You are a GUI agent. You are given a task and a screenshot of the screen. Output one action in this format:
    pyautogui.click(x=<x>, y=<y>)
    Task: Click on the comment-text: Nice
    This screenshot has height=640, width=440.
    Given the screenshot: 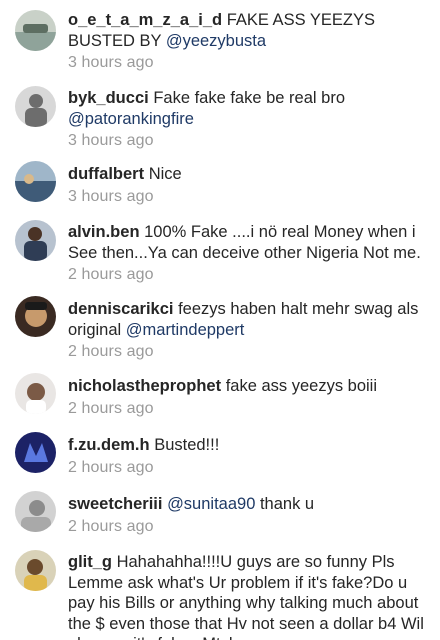 What is the action you would take?
    pyautogui.click(x=165, y=174)
    